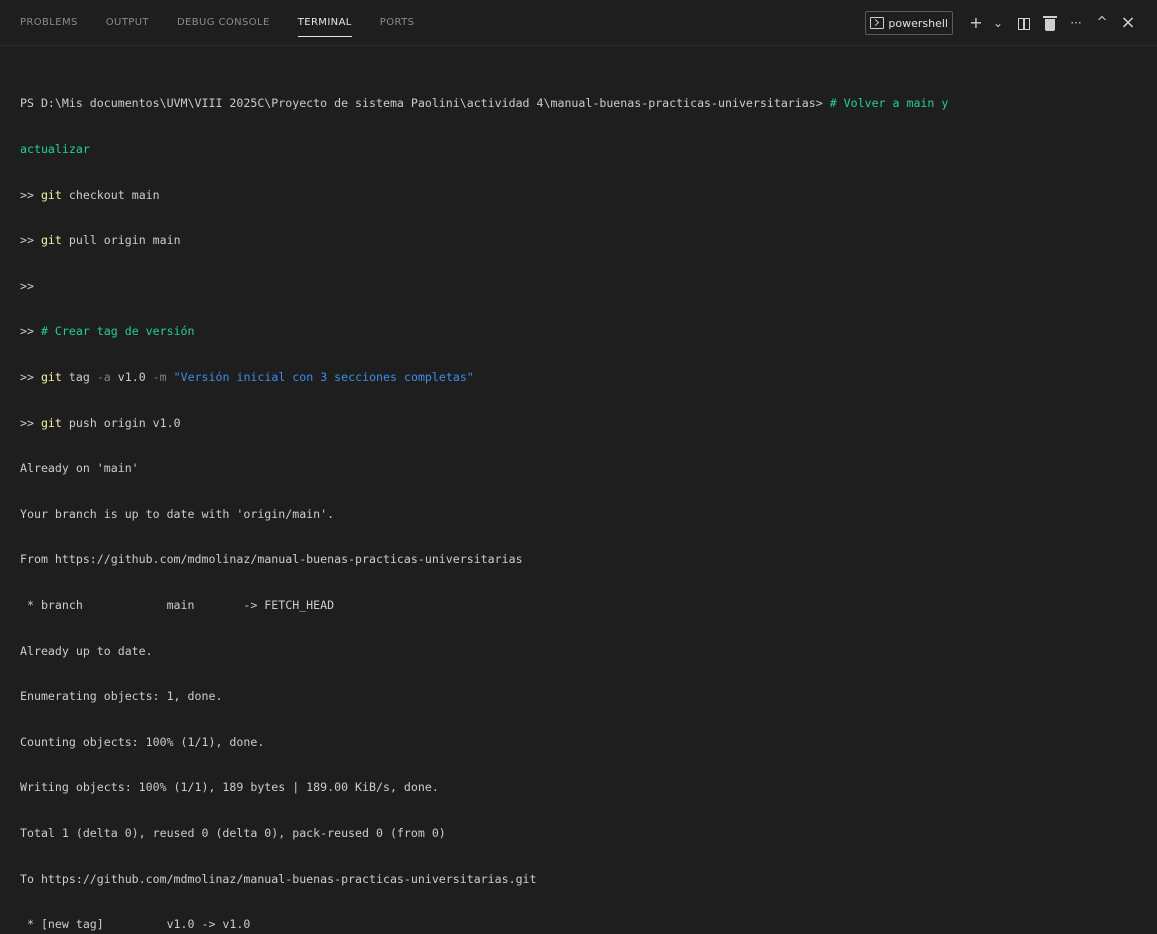  I want to click on tab-ports: PORTS, so click(397, 23).